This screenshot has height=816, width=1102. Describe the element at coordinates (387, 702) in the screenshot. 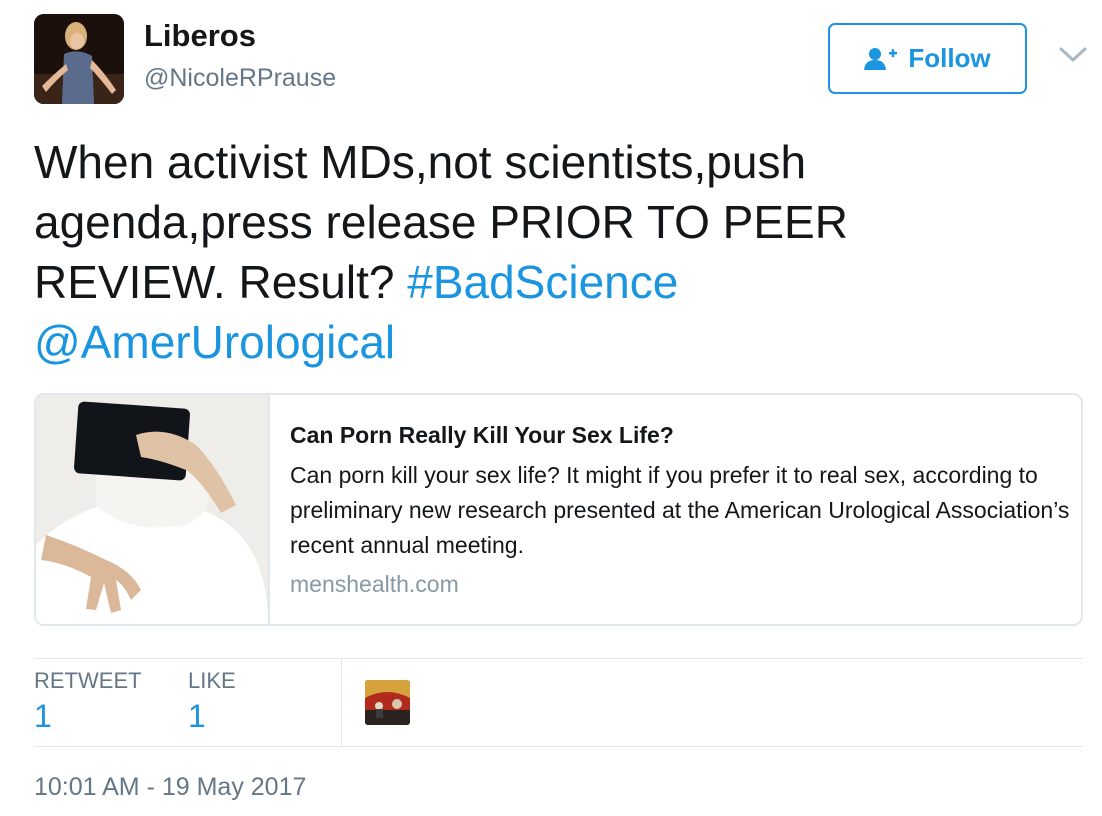

I see `liker-avatar` at that location.